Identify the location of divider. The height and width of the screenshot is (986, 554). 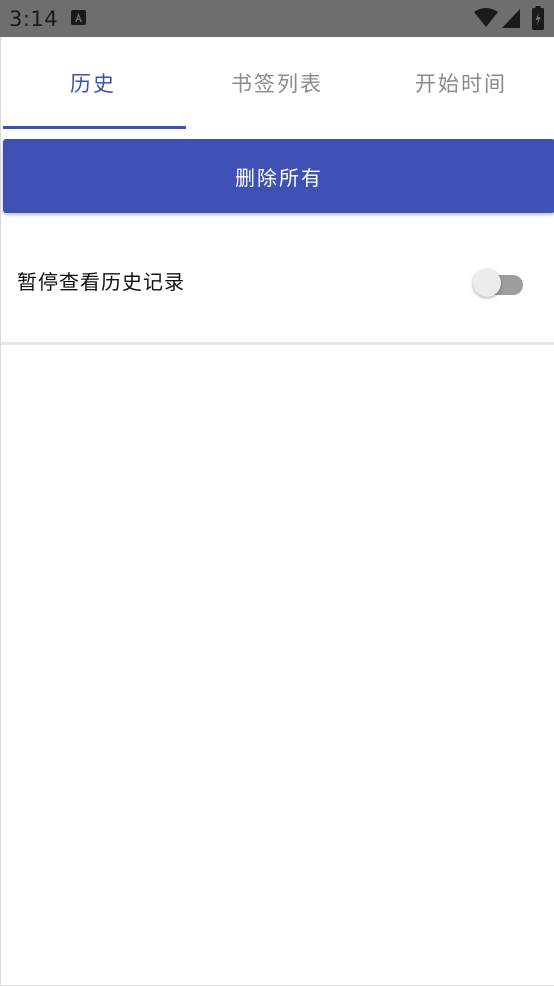
(277, 343).